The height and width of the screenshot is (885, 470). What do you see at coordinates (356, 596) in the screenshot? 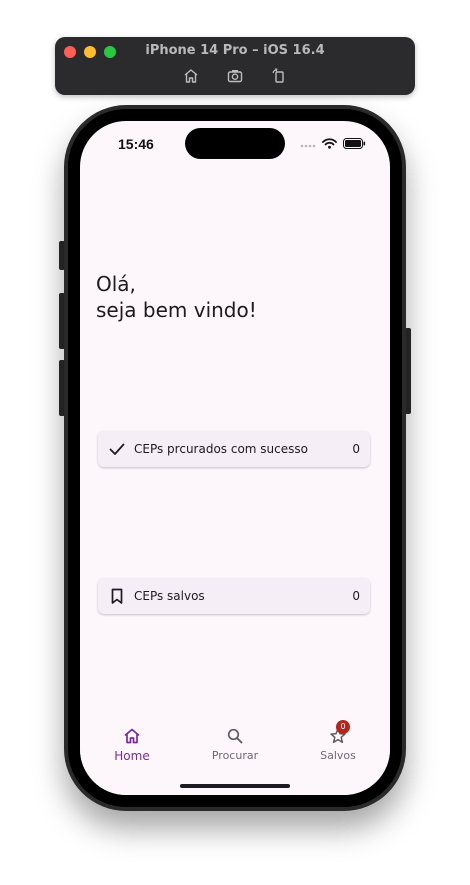
I see `saved-ceps-count: 0` at bounding box center [356, 596].